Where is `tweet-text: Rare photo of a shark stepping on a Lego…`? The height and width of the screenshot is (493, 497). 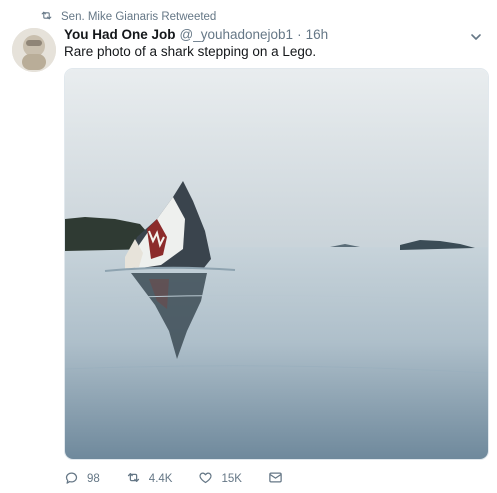 tweet-text: Rare photo of a shark stepping on a Lego… is located at coordinates (190, 51).